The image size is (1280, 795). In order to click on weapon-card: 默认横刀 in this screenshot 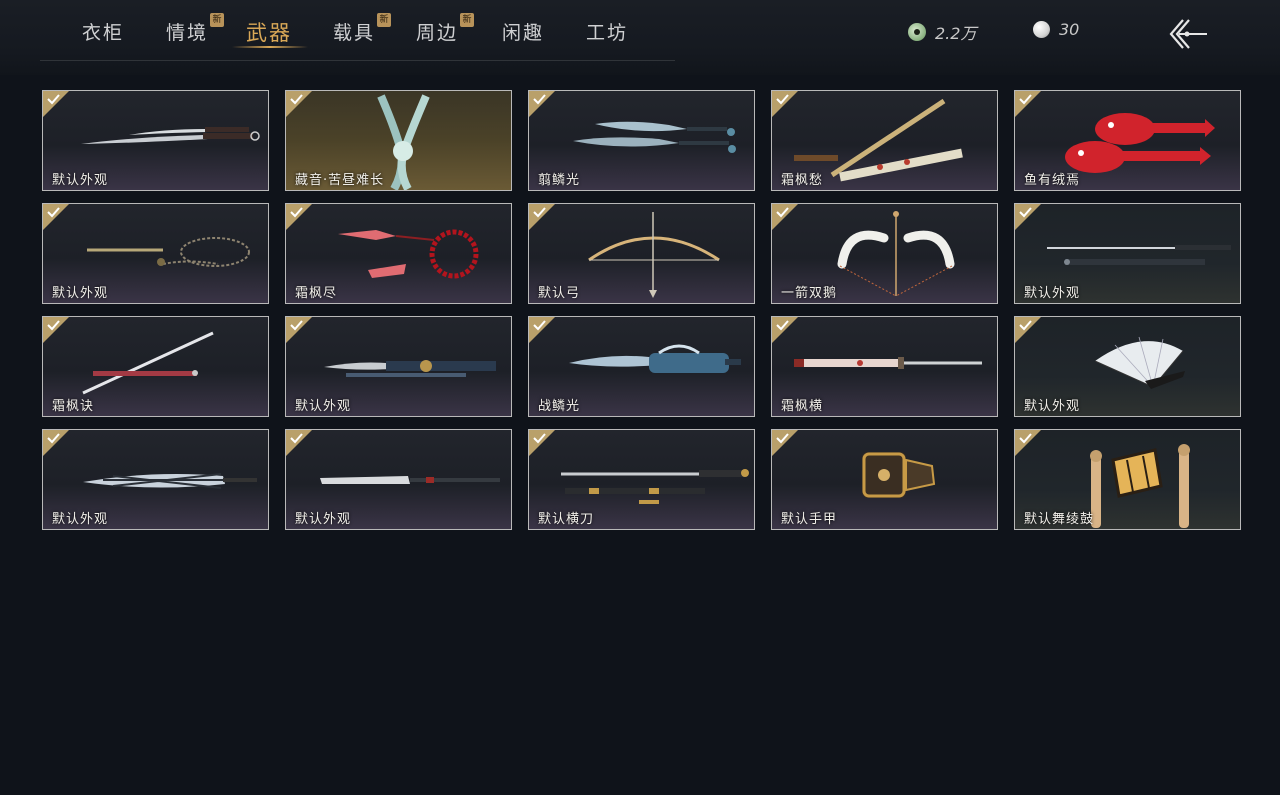, I will do `click(641, 479)`.